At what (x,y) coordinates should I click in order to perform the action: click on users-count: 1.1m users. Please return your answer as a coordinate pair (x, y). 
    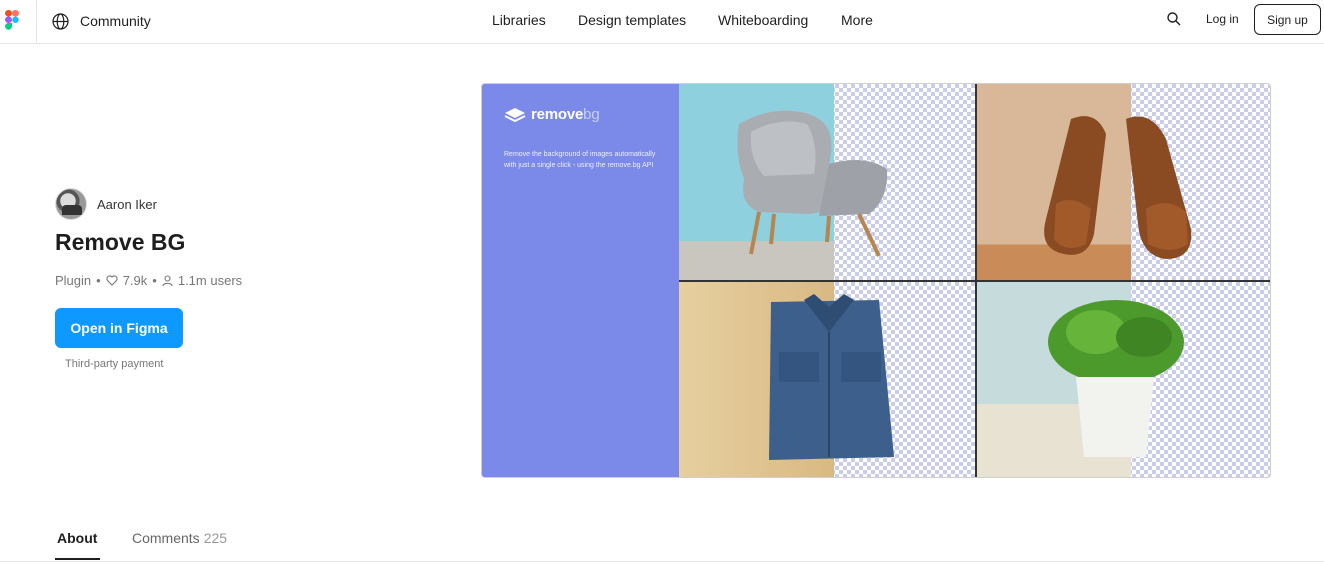
    Looking at the image, I should click on (210, 280).